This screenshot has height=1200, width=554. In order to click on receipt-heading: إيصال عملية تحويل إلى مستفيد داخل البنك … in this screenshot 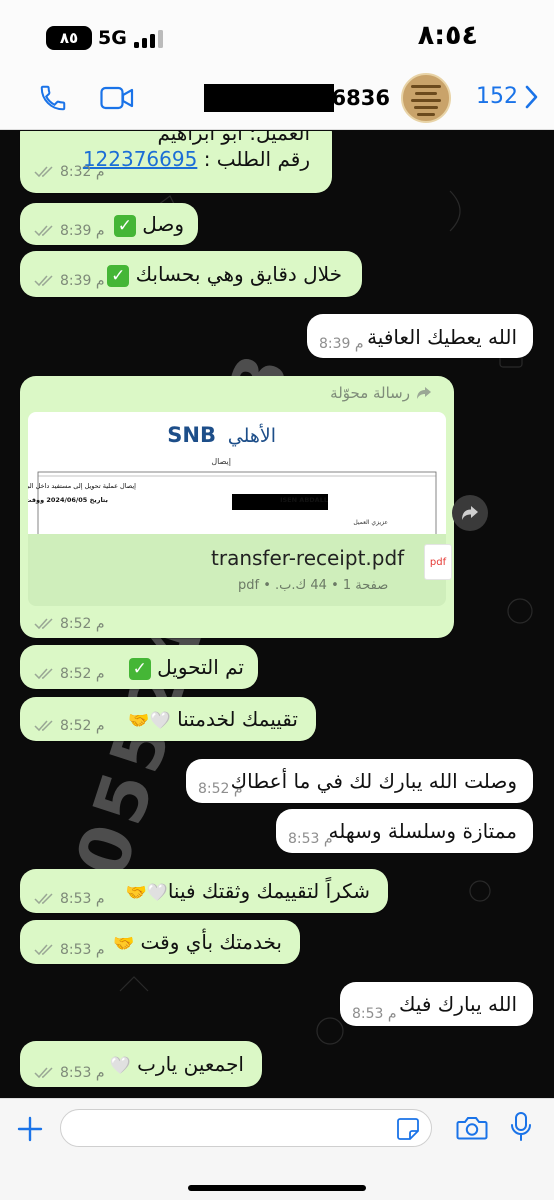, I will do `click(82, 485)`.